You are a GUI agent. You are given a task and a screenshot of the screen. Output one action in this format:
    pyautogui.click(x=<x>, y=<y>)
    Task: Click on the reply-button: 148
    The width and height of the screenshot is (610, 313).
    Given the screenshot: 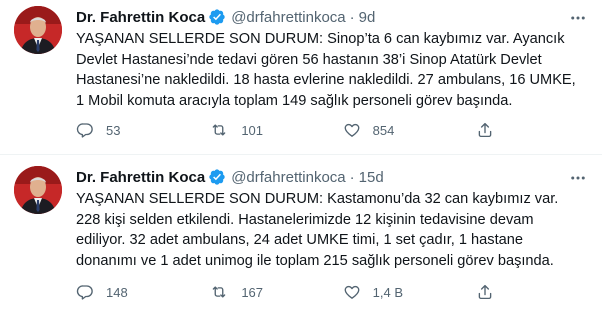 What is the action you would take?
    pyautogui.click(x=116, y=292)
    